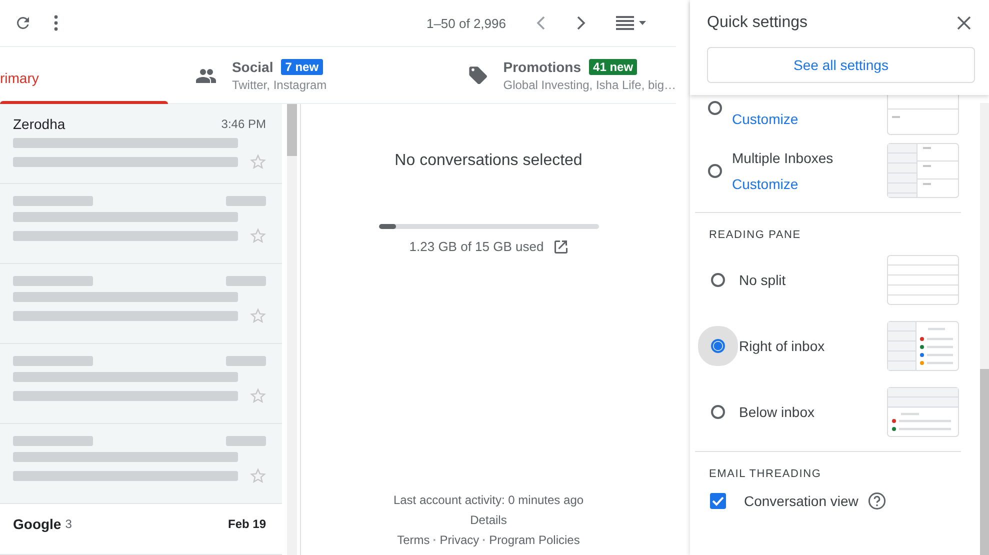 This screenshot has height=555, width=989. What do you see at coordinates (19, 78) in the screenshot?
I see `tab-label: rimary` at bounding box center [19, 78].